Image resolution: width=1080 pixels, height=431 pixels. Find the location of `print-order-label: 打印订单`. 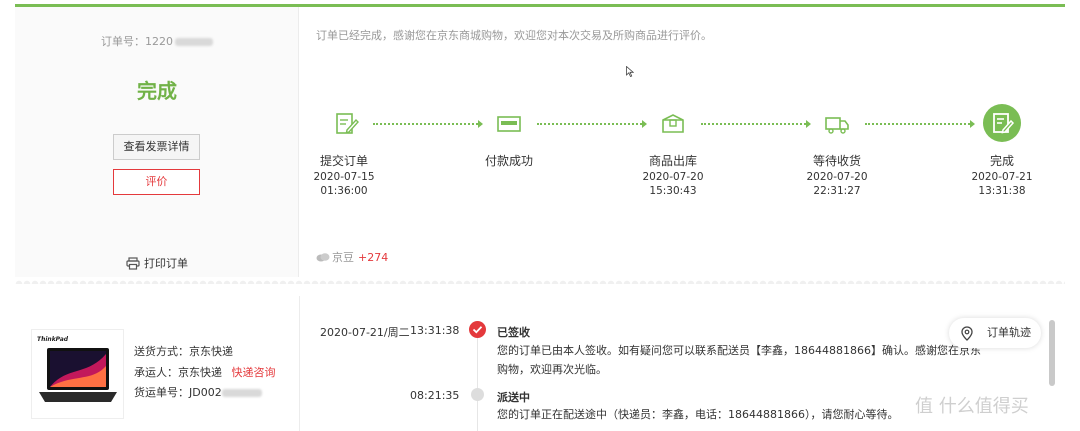

print-order-label: 打印订单 is located at coordinates (166, 263).